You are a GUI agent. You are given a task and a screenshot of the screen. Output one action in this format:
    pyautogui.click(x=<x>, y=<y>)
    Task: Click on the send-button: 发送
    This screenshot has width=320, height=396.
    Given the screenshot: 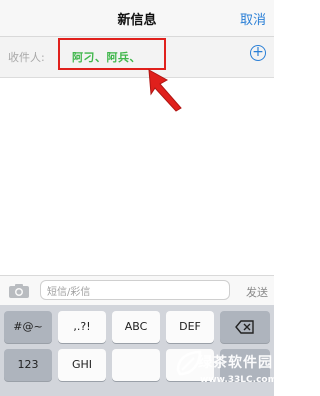 What is the action you would take?
    pyautogui.click(x=257, y=292)
    